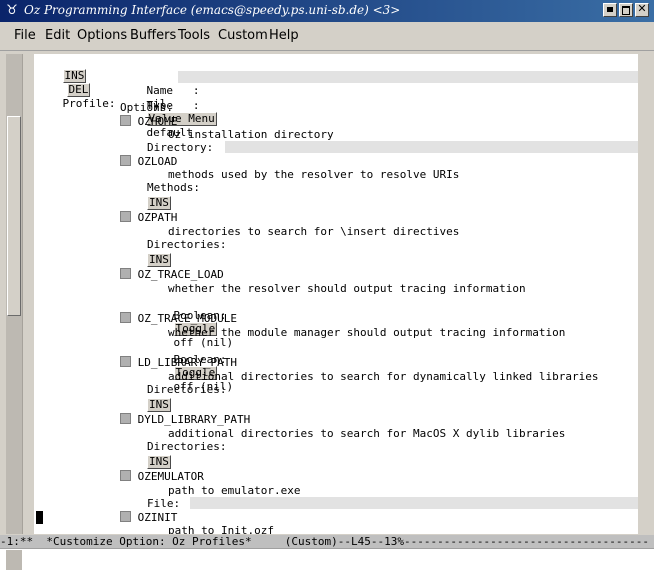 This screenshot has width=654, height=571. Describe the element at coordinates (74, 76) in the screenshot. I see `ins-button: INS` at that location.